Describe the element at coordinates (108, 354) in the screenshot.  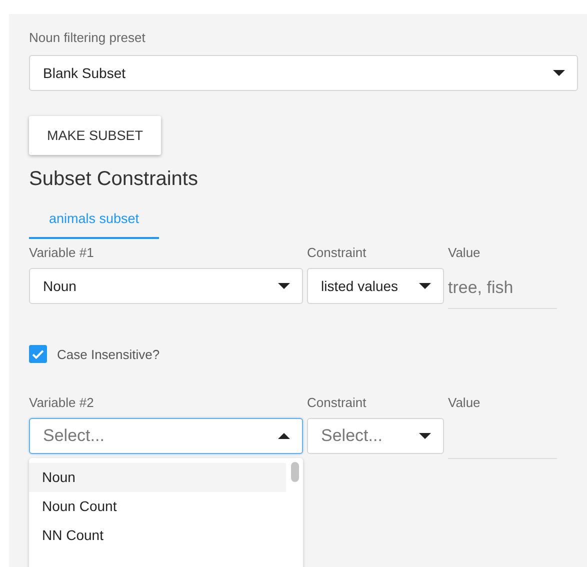
I see `checkbox-label: Case Insensitive?` at that location.